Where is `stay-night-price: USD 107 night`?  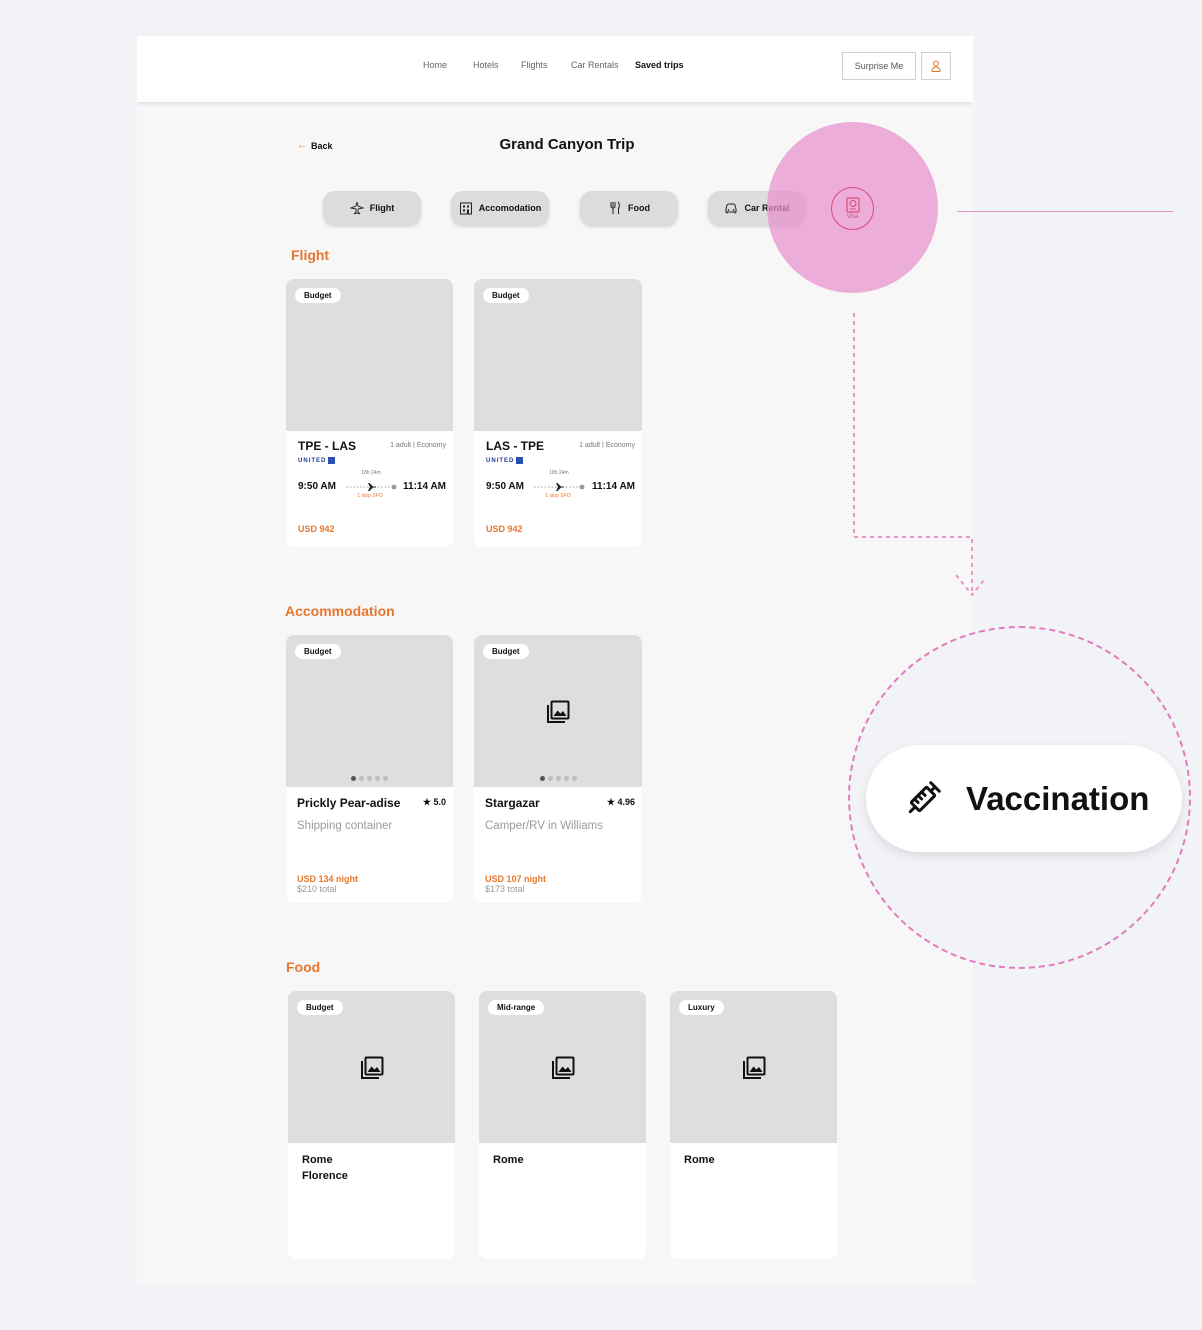
stay-night-price: USD 107 night is located at coordinates (516, 879).